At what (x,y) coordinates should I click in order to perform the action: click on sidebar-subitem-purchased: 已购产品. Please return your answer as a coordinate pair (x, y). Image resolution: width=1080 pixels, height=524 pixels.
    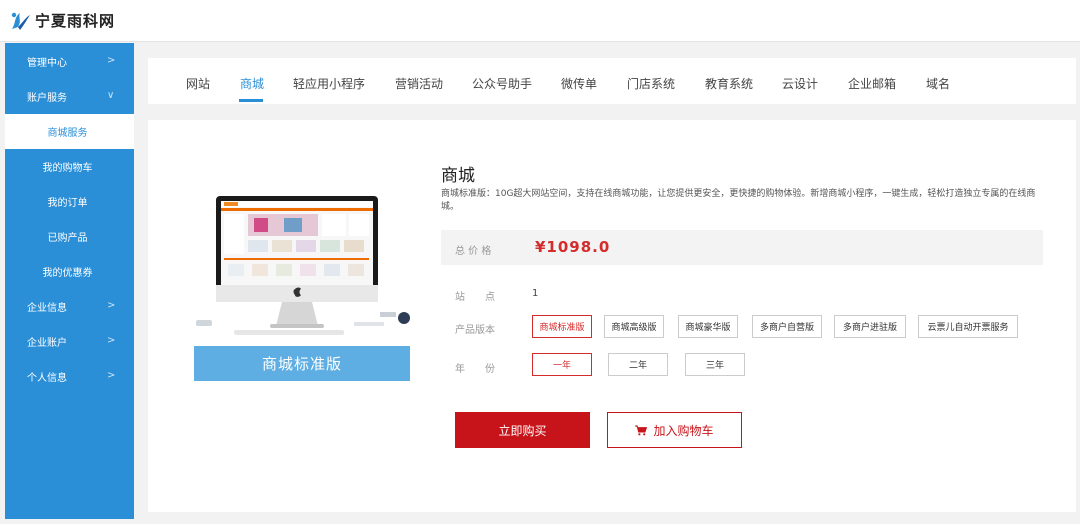
    Looking at the image, I should click on (69, 236).